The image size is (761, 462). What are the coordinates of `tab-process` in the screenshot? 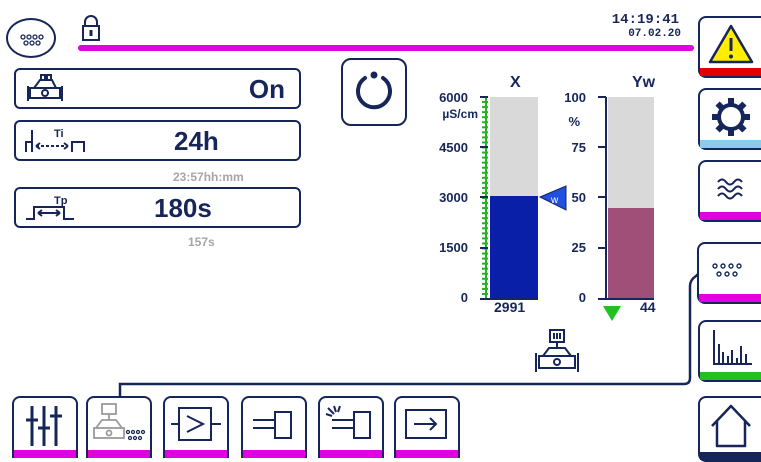 It's located at (729, 191).